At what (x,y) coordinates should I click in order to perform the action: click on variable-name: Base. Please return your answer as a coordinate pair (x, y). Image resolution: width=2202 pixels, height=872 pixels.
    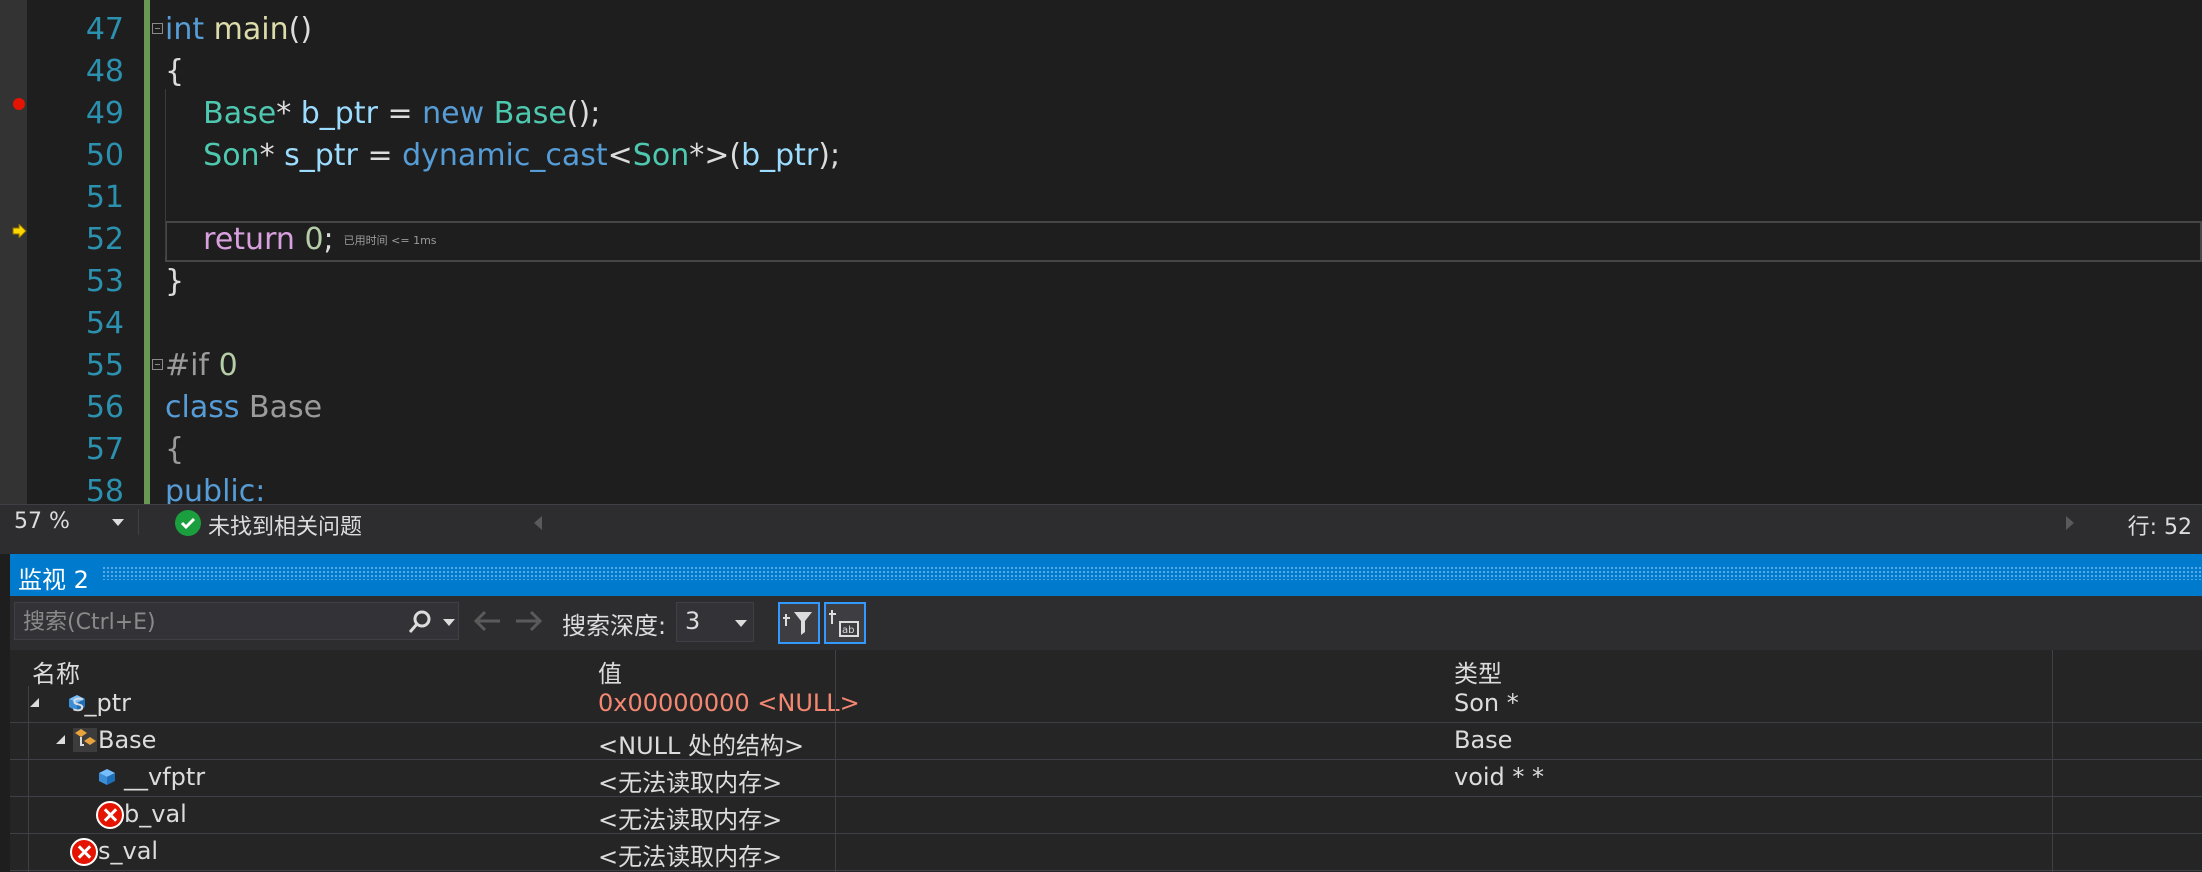
    Looking at the image, I should click on (127, 740).